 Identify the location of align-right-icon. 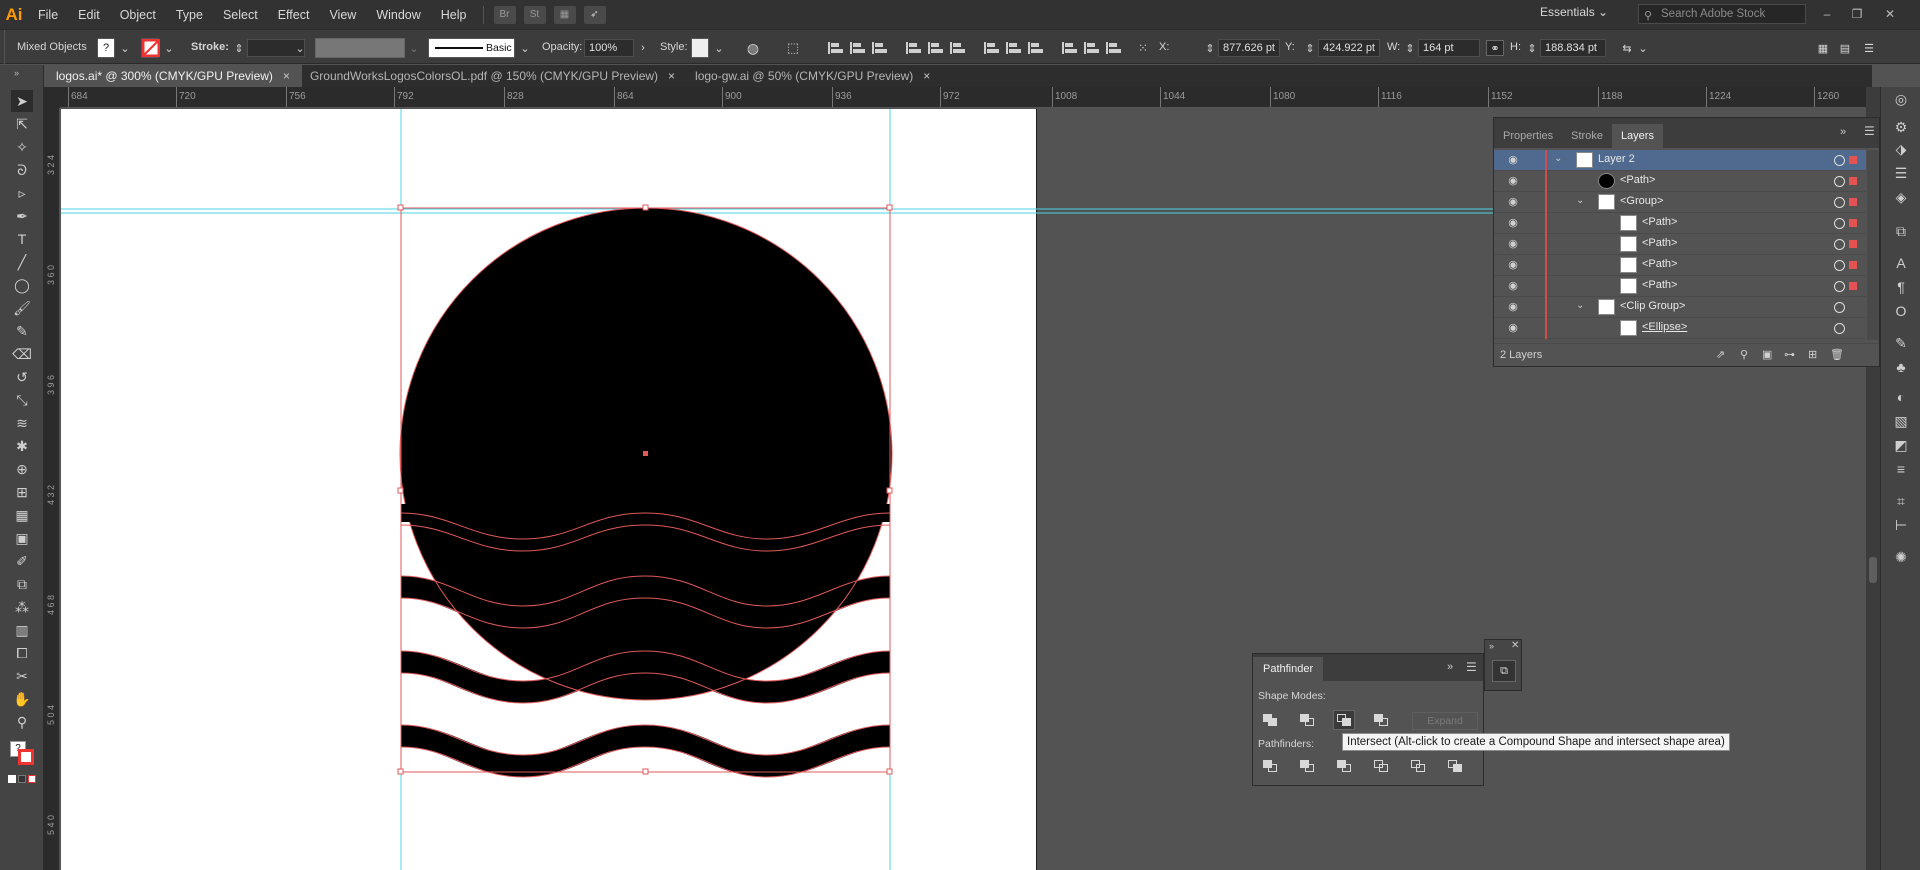
(879, 48).